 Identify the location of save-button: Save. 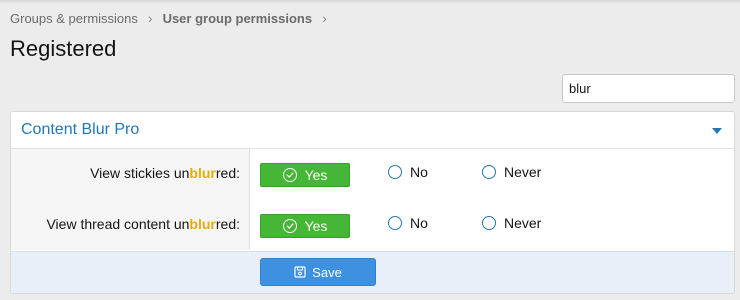
(318, 272).